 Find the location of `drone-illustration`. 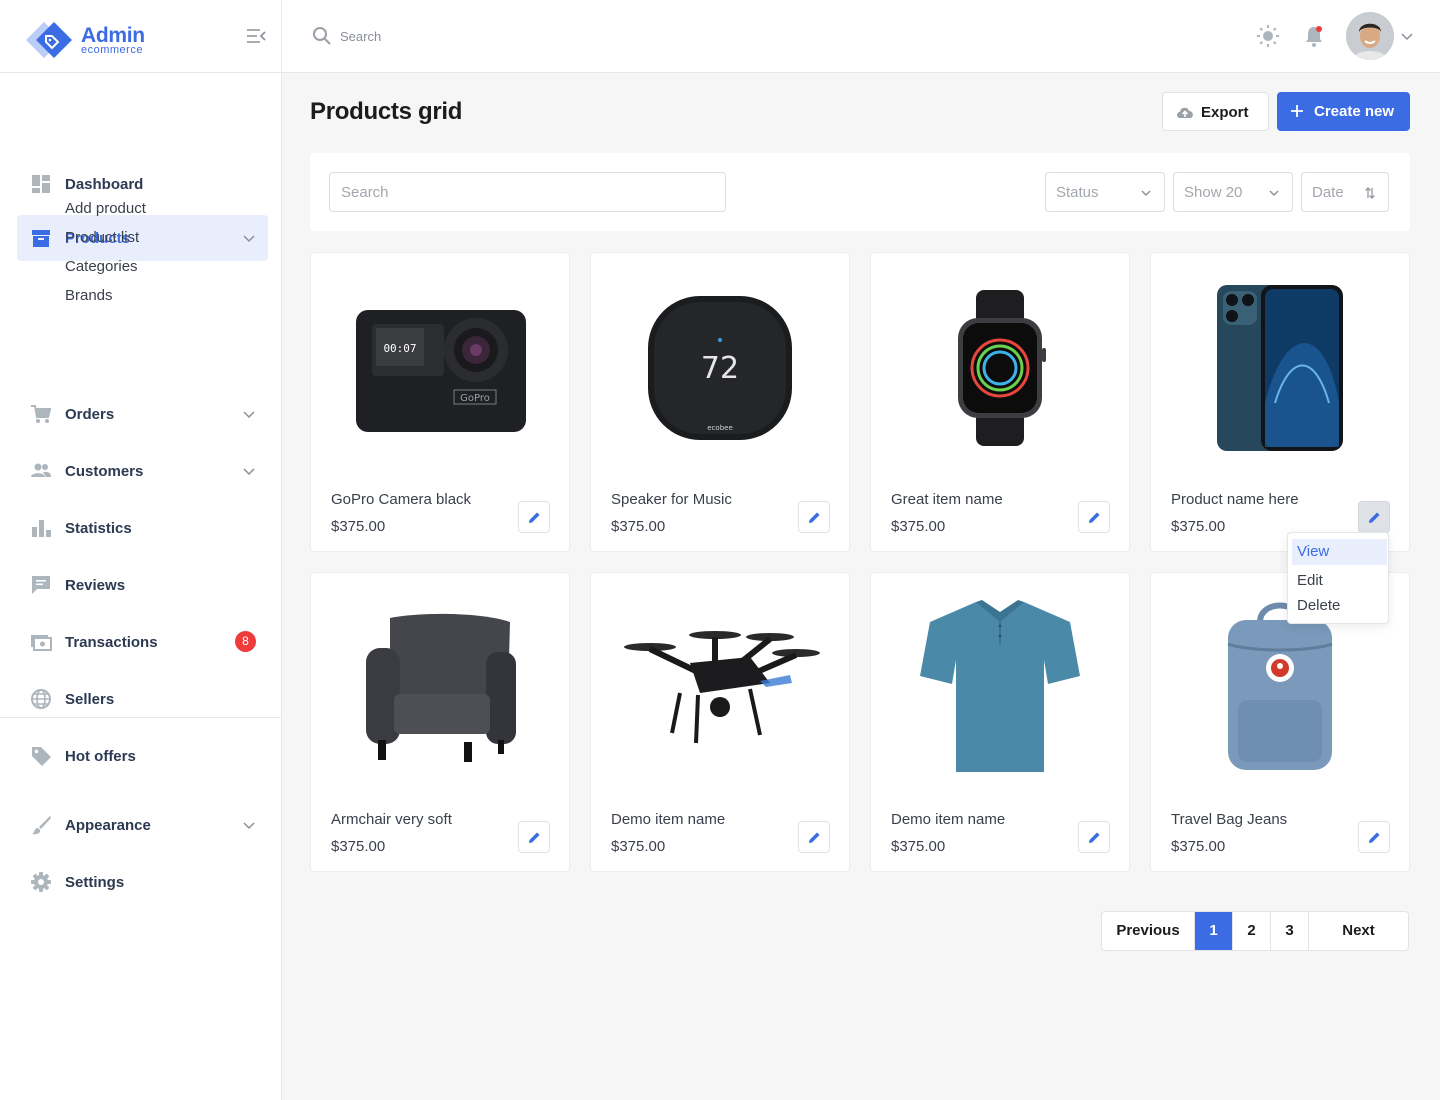

drone-illustration is located at coordinates (722, 687).